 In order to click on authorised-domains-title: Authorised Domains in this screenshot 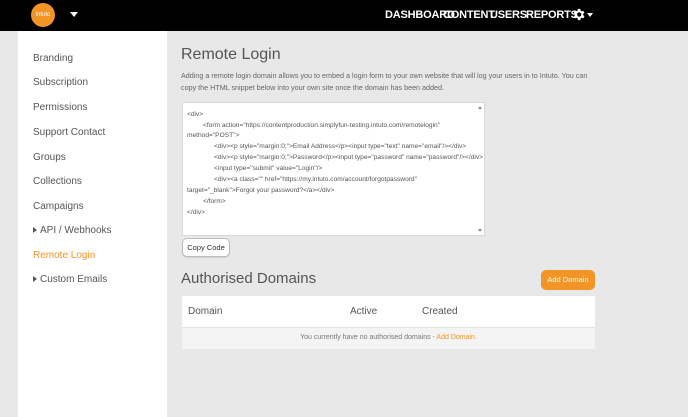, I will do `click(249, 278)`.